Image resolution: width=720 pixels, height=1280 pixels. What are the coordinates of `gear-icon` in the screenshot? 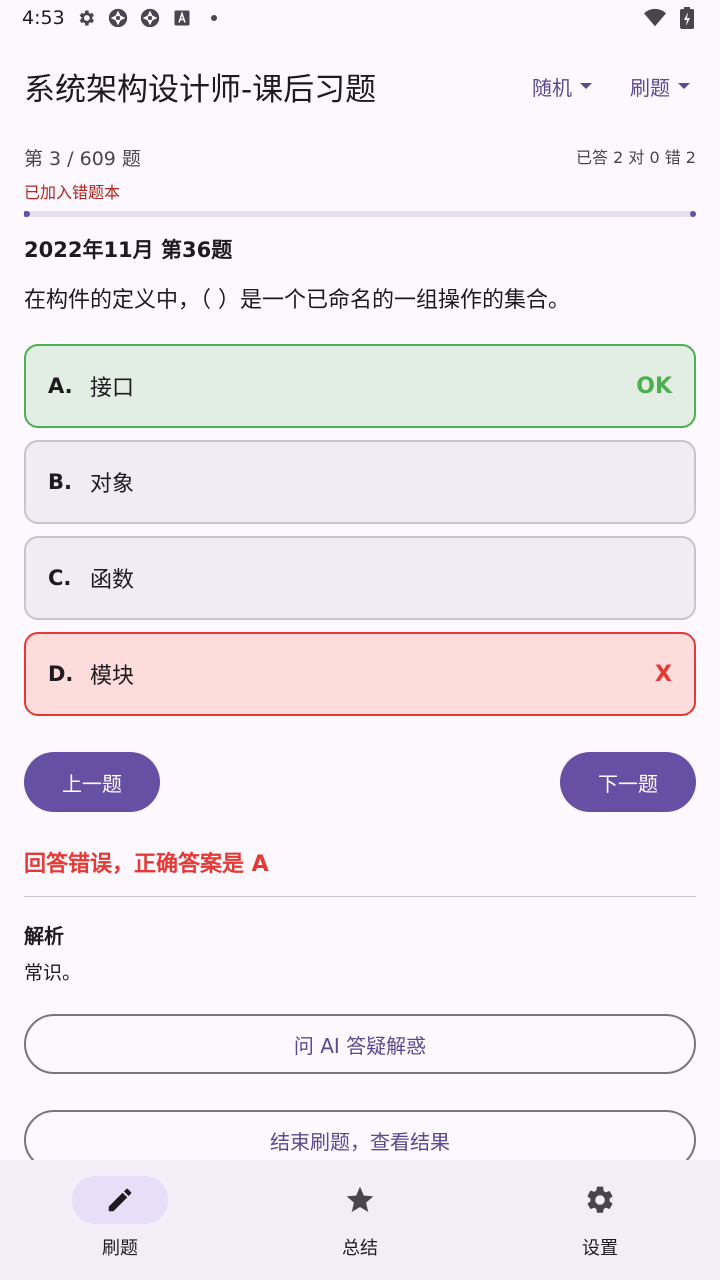 It's located at (600, 1199).